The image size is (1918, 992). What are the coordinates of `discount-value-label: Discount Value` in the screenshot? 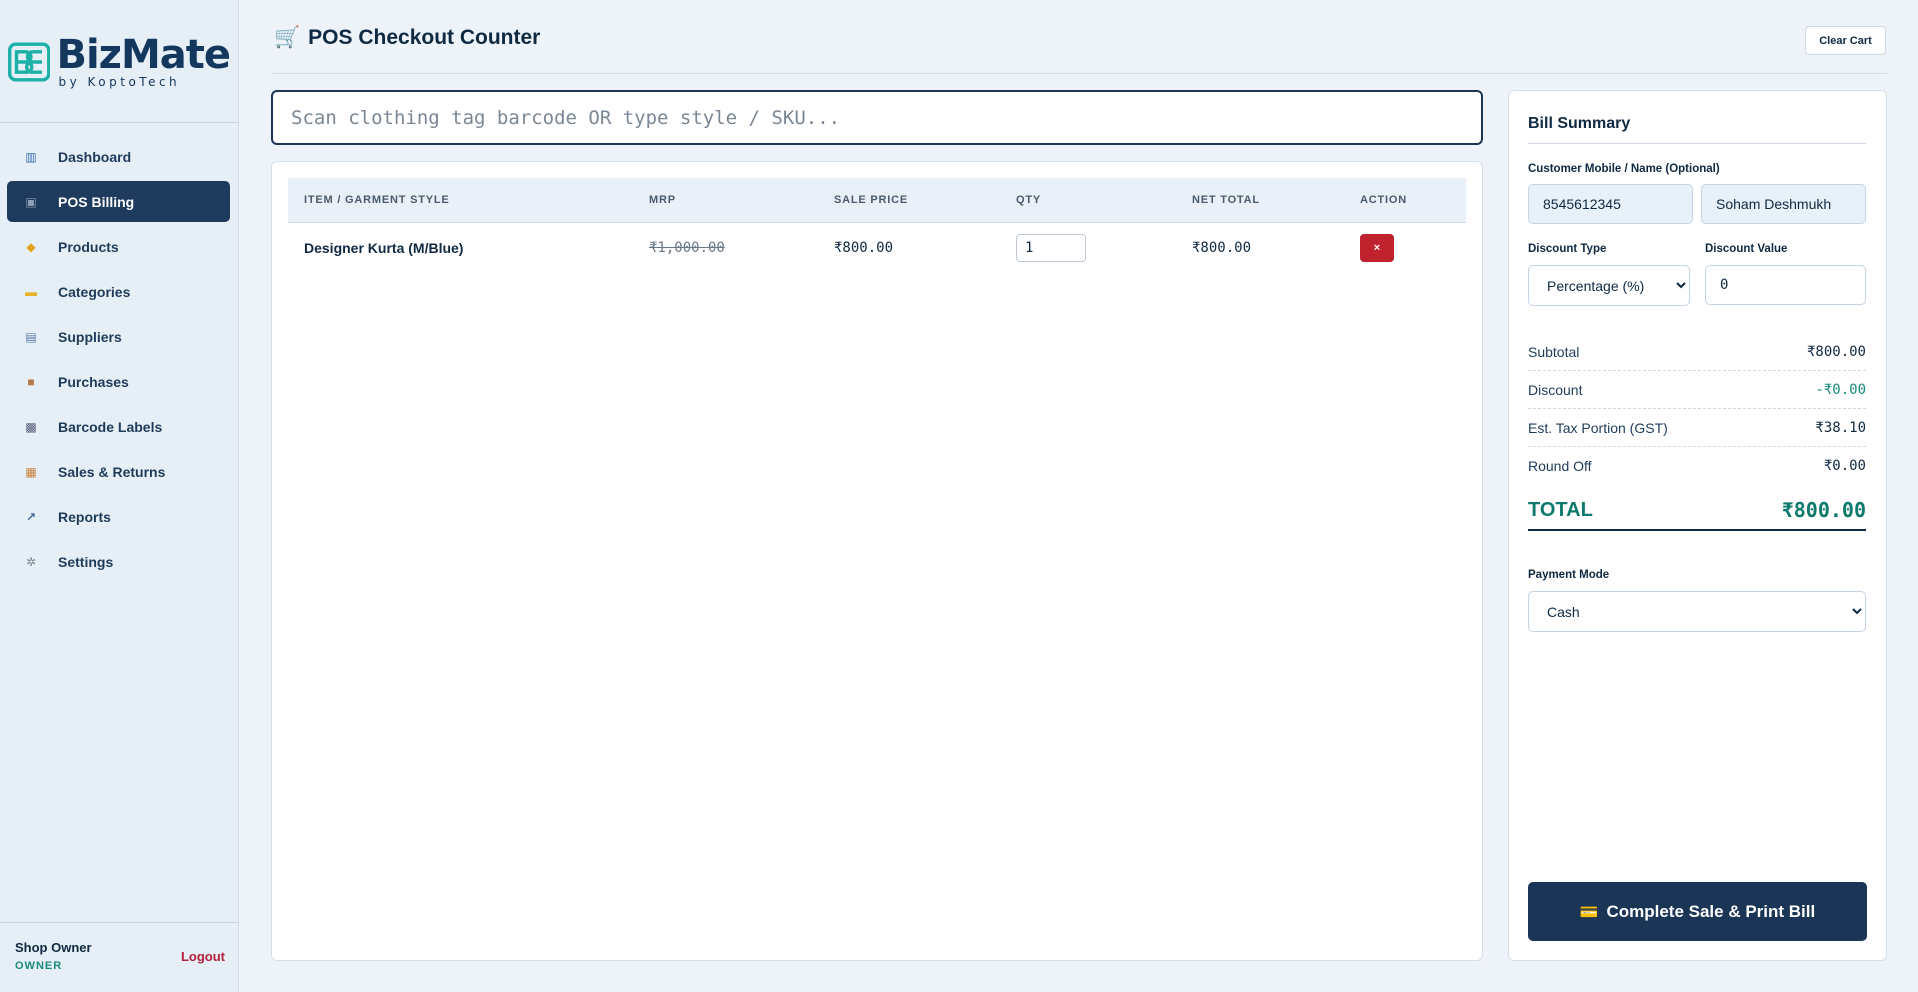 It's located at (1746, 249).